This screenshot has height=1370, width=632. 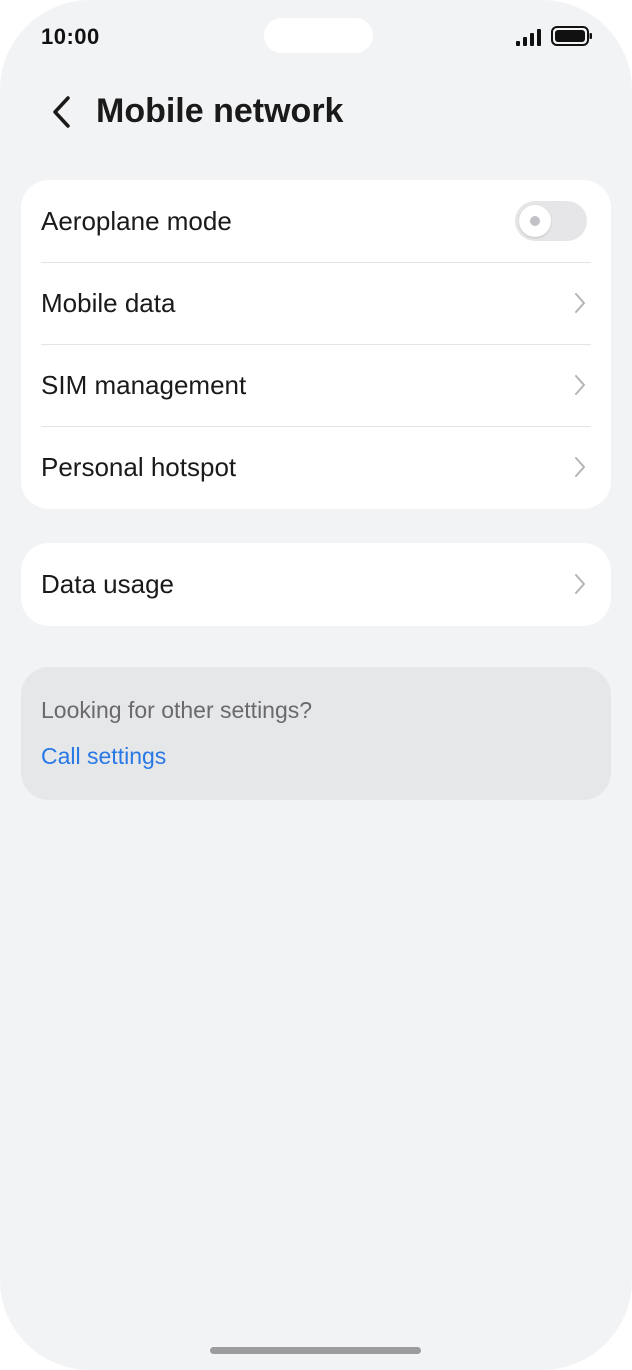 I want to click on row-label: Personal hotspot, so click(x=139, y=466).